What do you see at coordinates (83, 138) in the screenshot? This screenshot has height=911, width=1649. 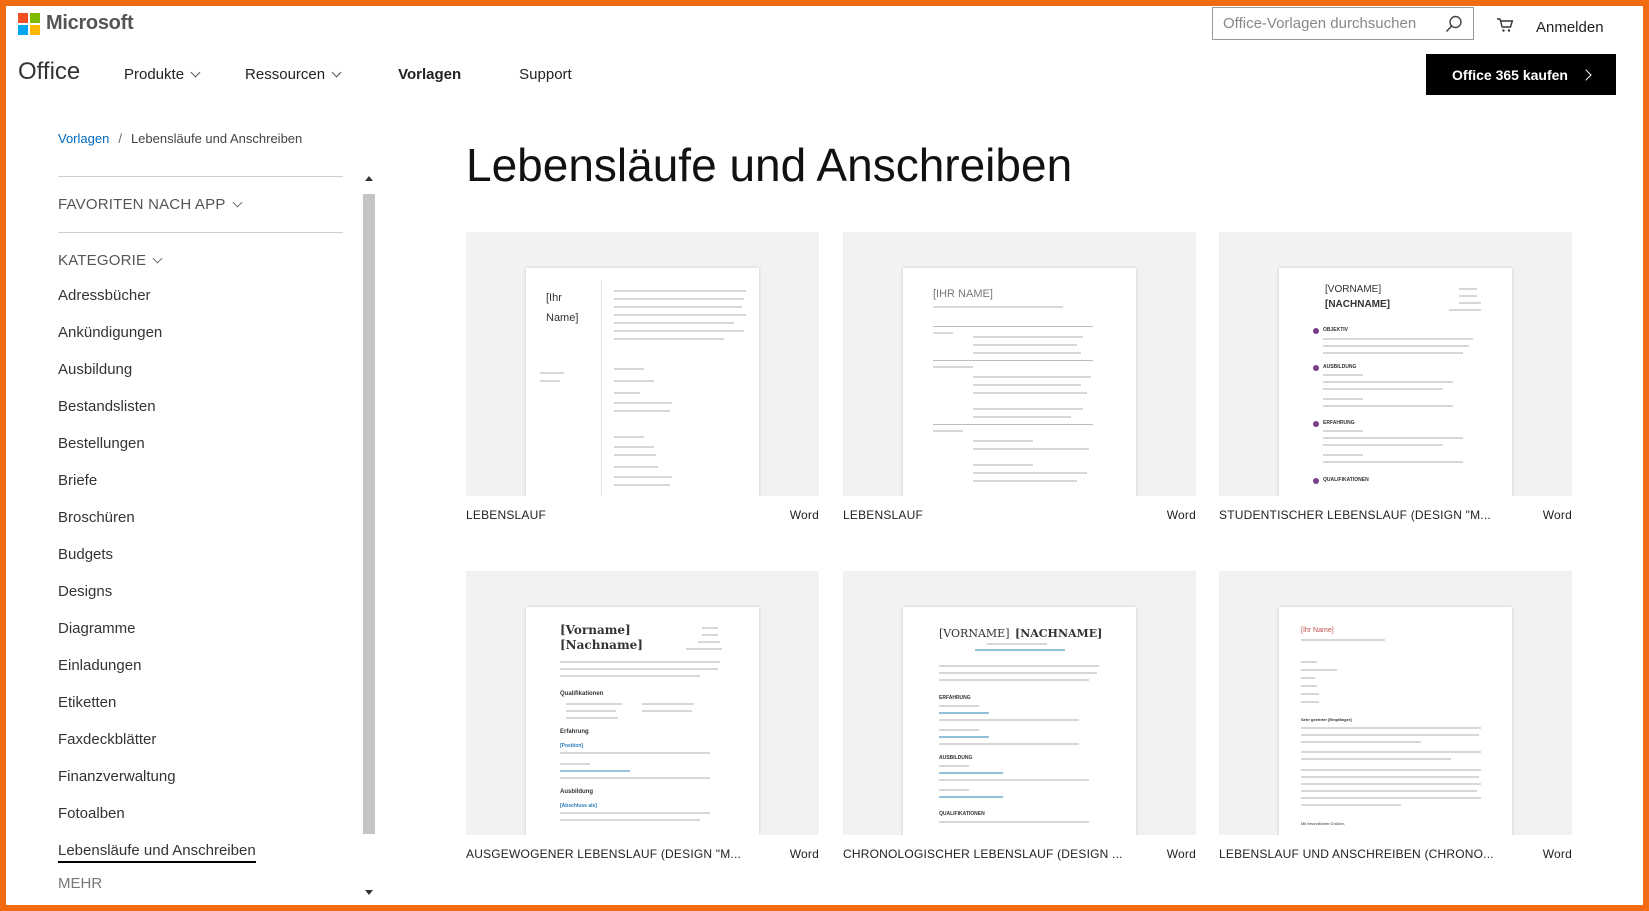 I see `breadcrumb-root: Vorlagen` at bounding box center [83, 138].